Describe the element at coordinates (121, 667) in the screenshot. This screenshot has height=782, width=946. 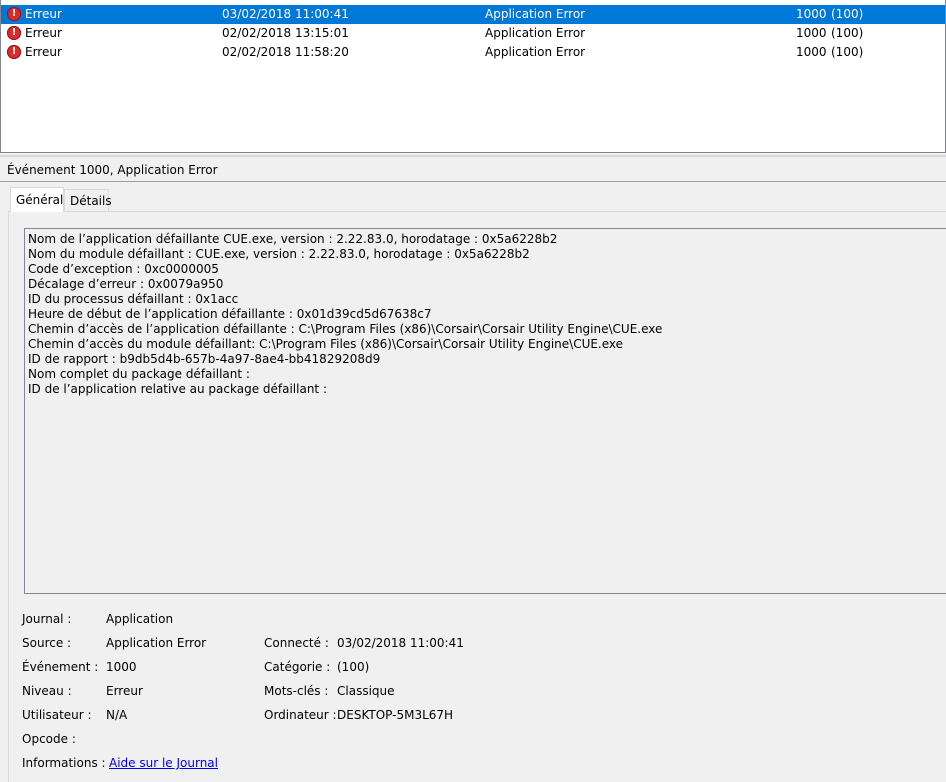
I see `evenement-value: 1000` at that location.